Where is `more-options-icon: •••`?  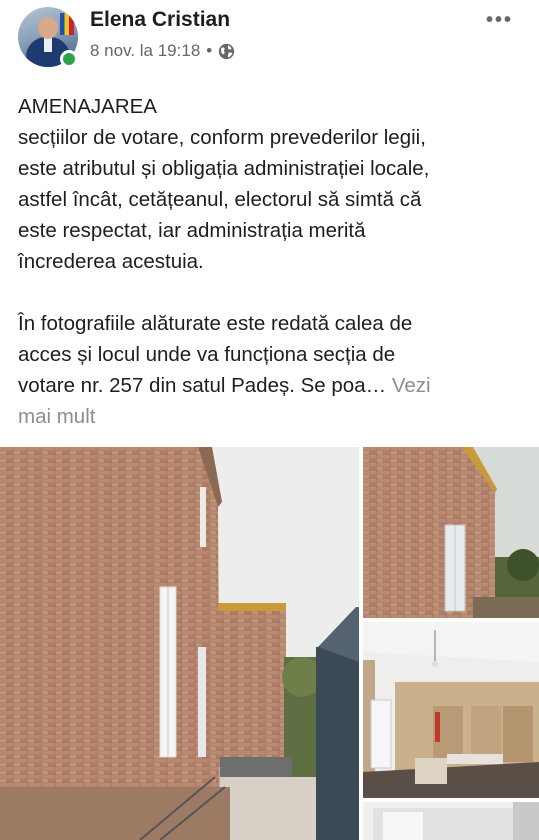
more-options-icon: ••• is located at coordinates (499, 20).